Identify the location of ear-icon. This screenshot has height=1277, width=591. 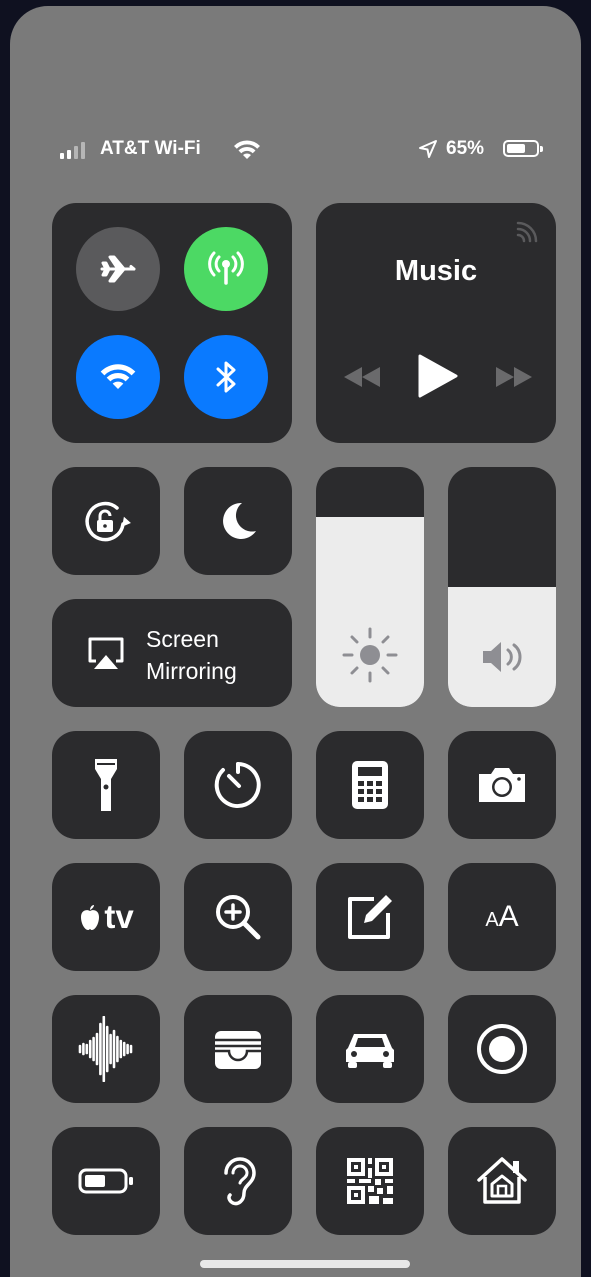
(240, 1181).